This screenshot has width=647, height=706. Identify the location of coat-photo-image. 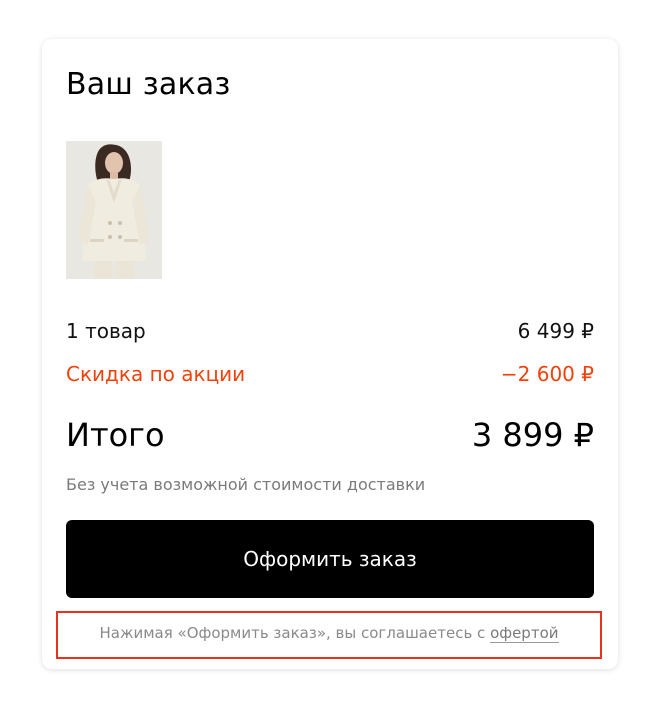
(114, 210).